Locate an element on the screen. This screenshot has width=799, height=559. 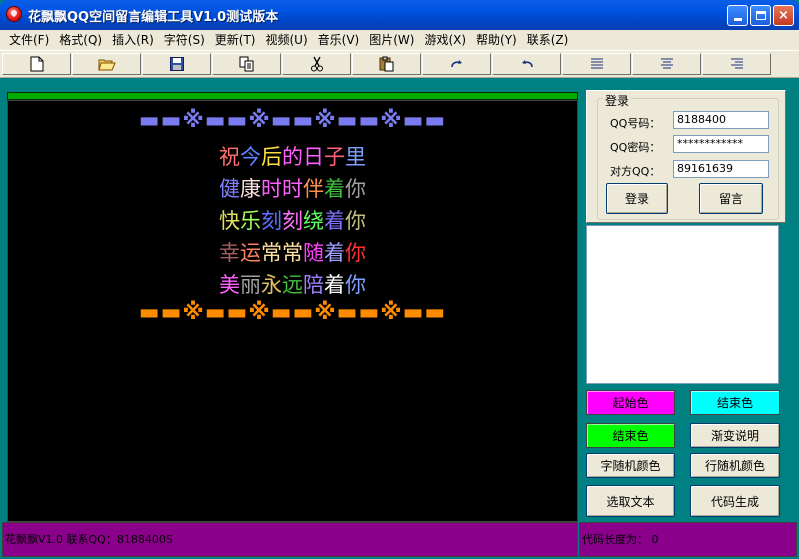
undo-button is located at coordinates (526, 64).